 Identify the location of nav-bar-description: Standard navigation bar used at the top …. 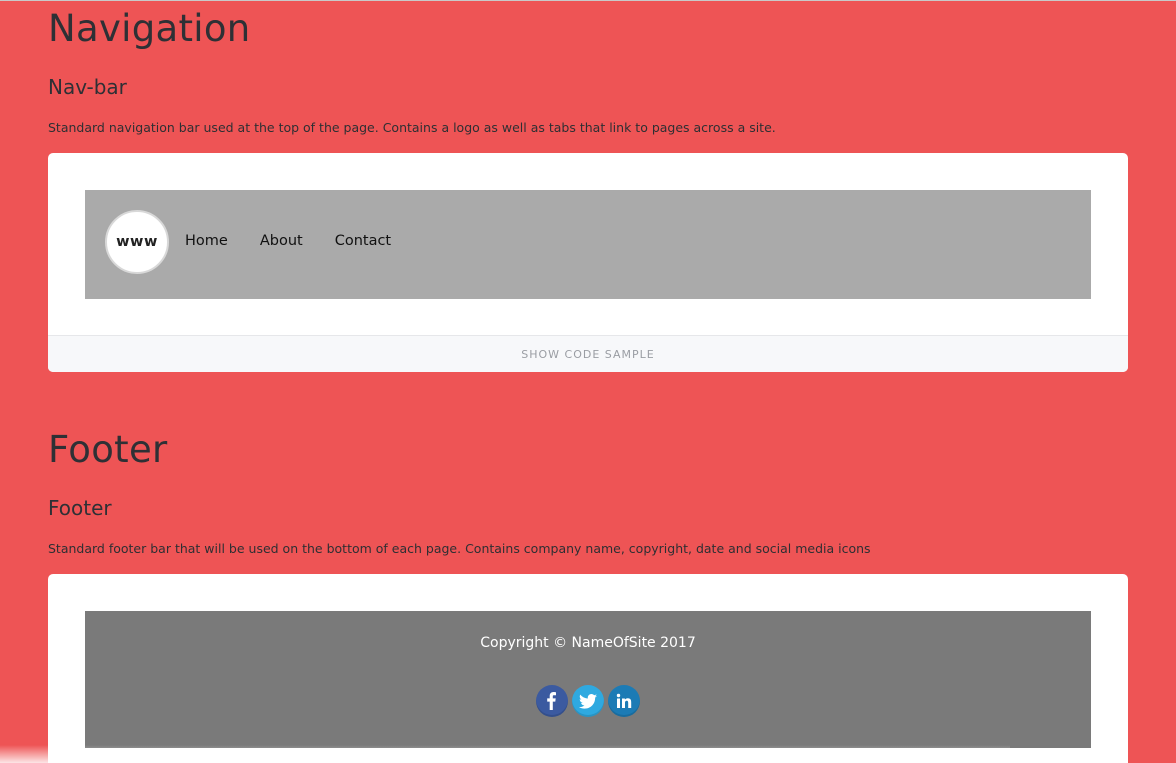
(412, 127).